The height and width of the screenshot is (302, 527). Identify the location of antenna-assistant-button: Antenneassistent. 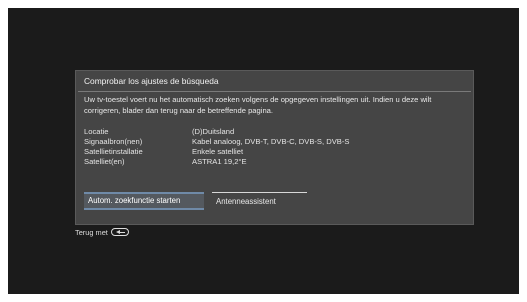
(259, 201).